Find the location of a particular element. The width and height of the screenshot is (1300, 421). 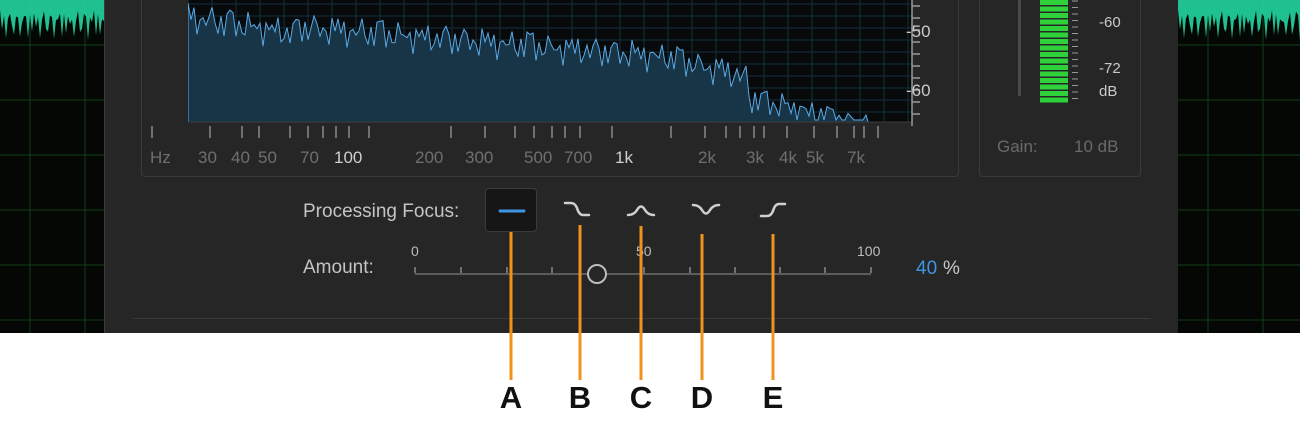

callout-label-c: C is located at coordinates (641, 397).